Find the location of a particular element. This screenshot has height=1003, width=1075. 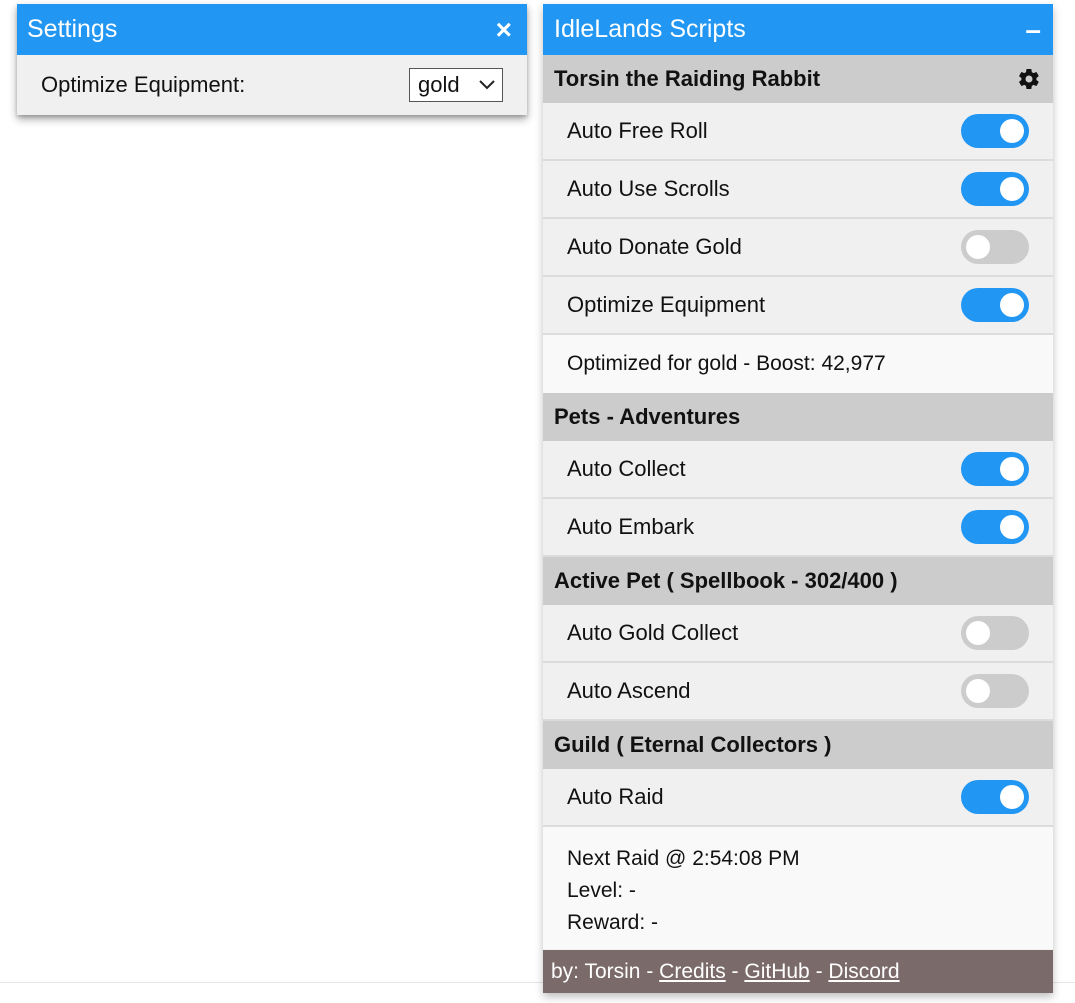

minimize-icon: – is located at coordinates (1033, 29).